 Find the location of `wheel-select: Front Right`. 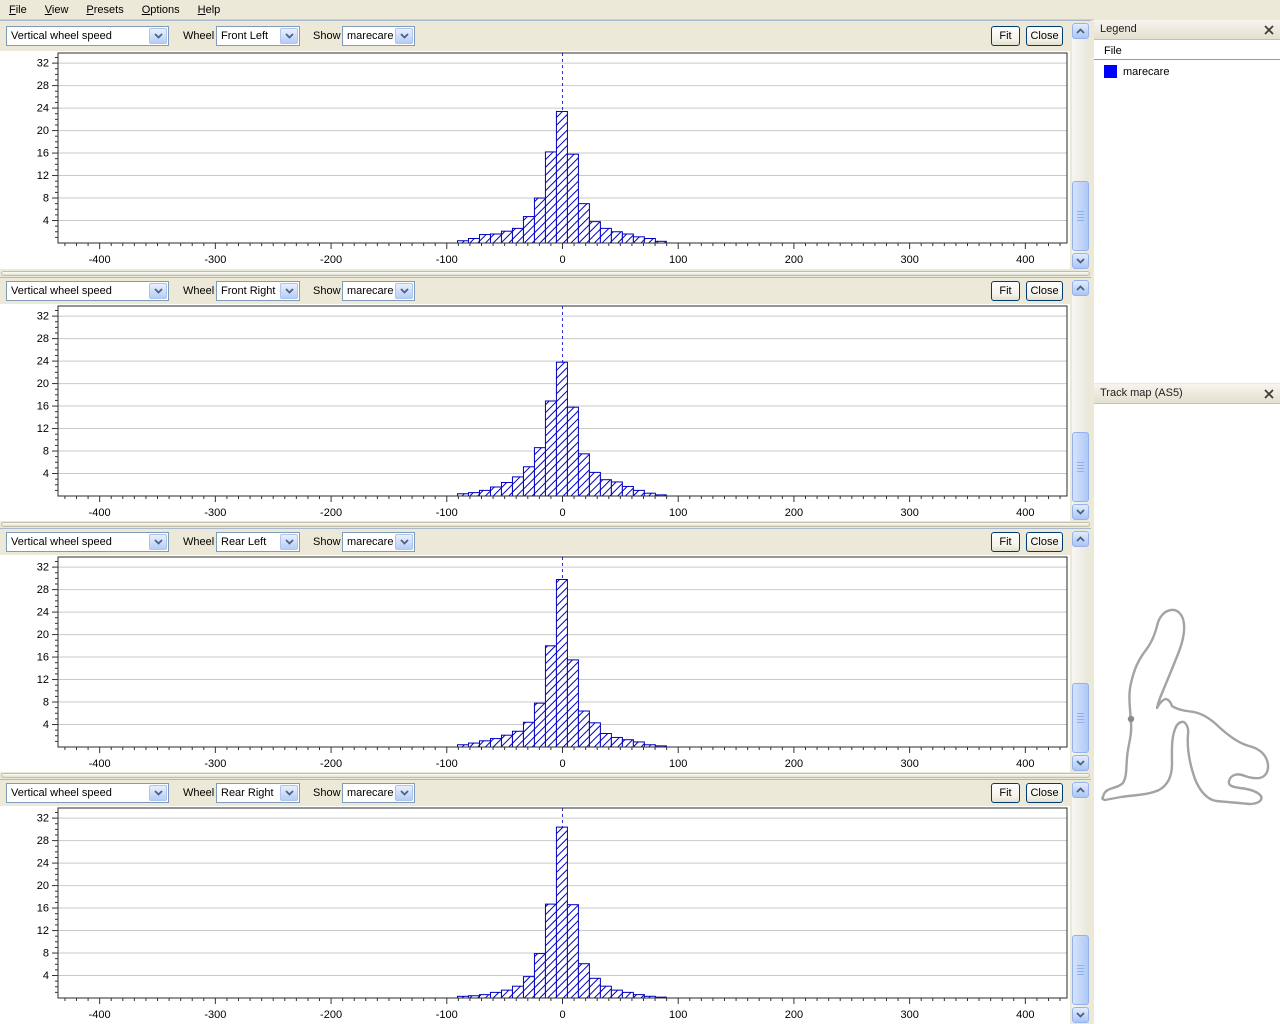

wheel-select: Front Right is located at coordinates (258, 291).